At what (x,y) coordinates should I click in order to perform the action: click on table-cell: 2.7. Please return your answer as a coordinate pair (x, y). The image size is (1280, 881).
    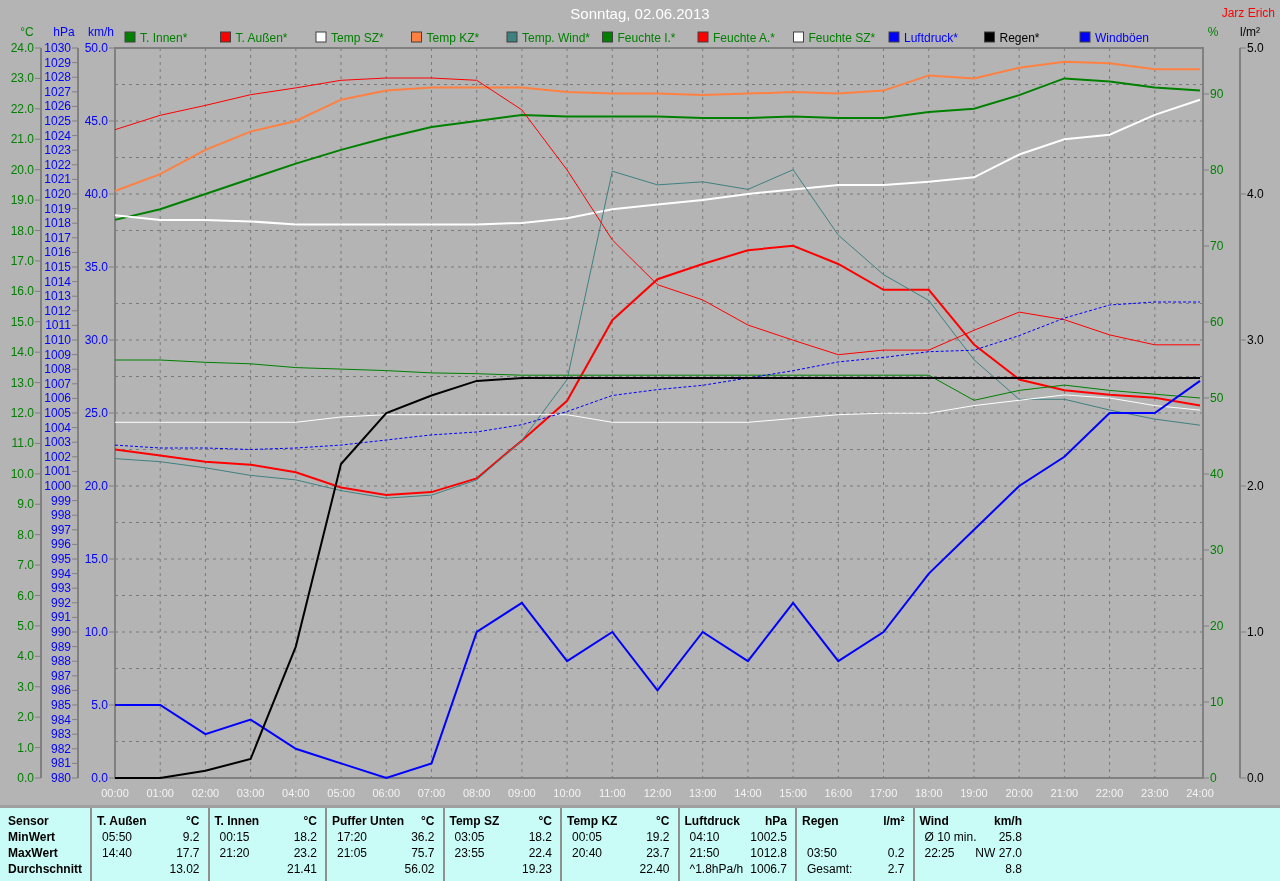
    Looking at the image, I should click on (896, 869).